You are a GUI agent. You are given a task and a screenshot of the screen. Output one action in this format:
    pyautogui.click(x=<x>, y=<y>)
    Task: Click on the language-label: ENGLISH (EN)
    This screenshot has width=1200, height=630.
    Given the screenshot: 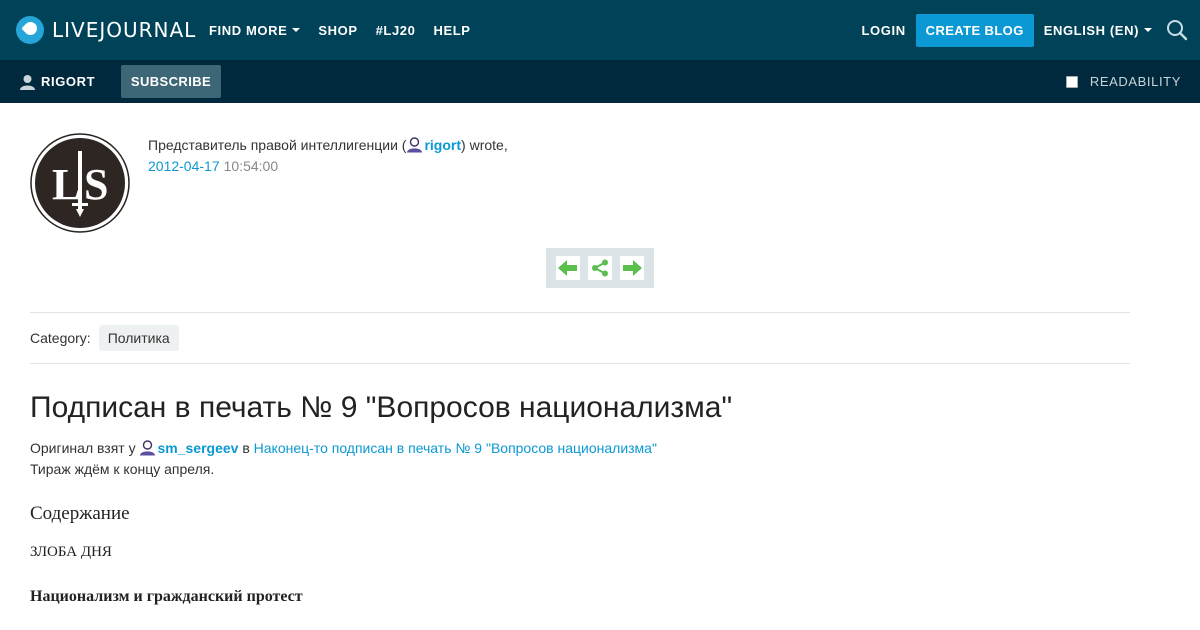 What is the action you would take?
    pyautogui.click(x=1091, y=30)
    